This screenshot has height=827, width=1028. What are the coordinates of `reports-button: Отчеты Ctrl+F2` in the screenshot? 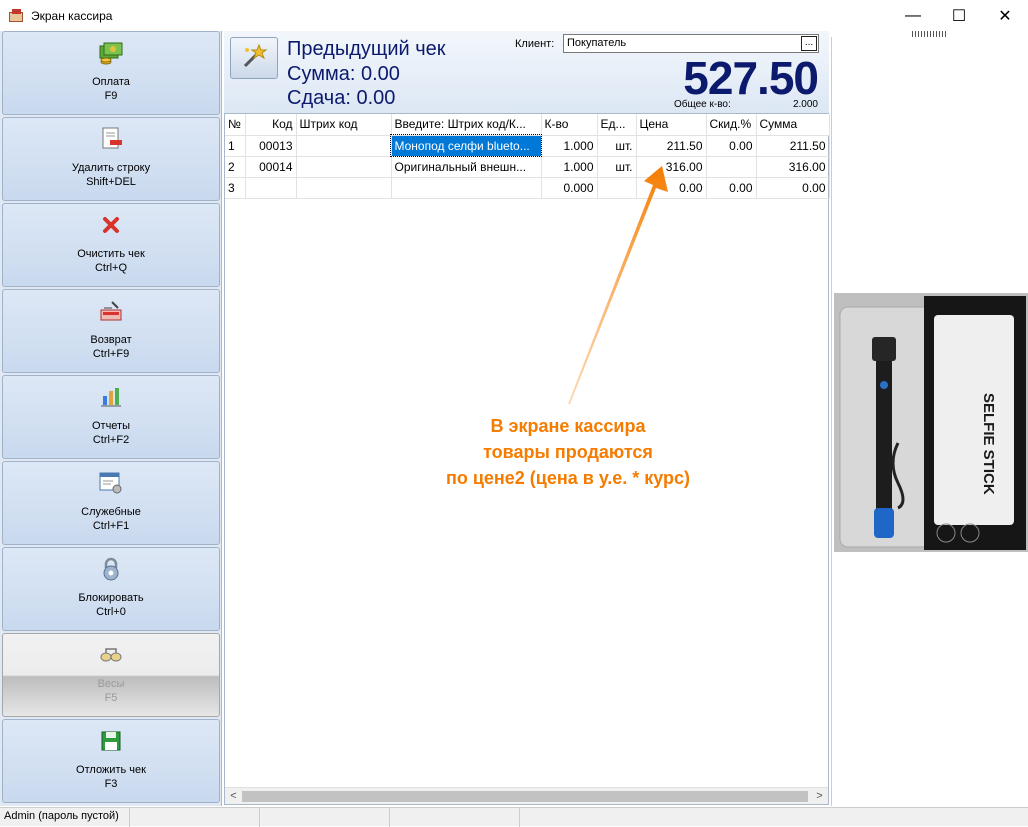 It's located at (111, 417).